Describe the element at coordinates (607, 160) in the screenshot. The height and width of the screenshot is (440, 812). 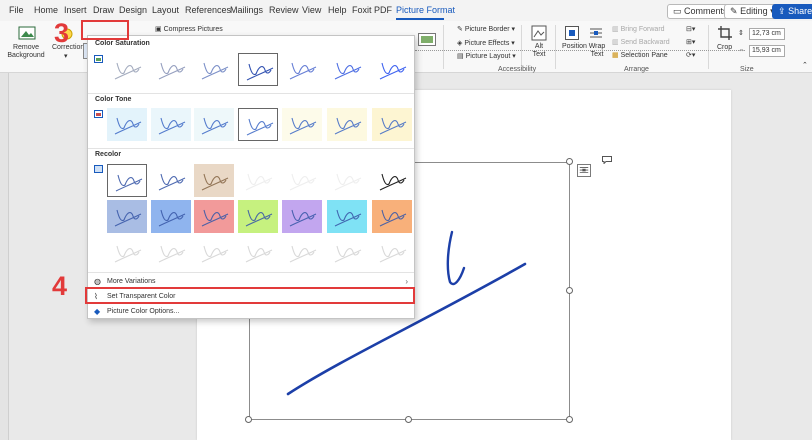
I see `comment-marker-icon` at that location.